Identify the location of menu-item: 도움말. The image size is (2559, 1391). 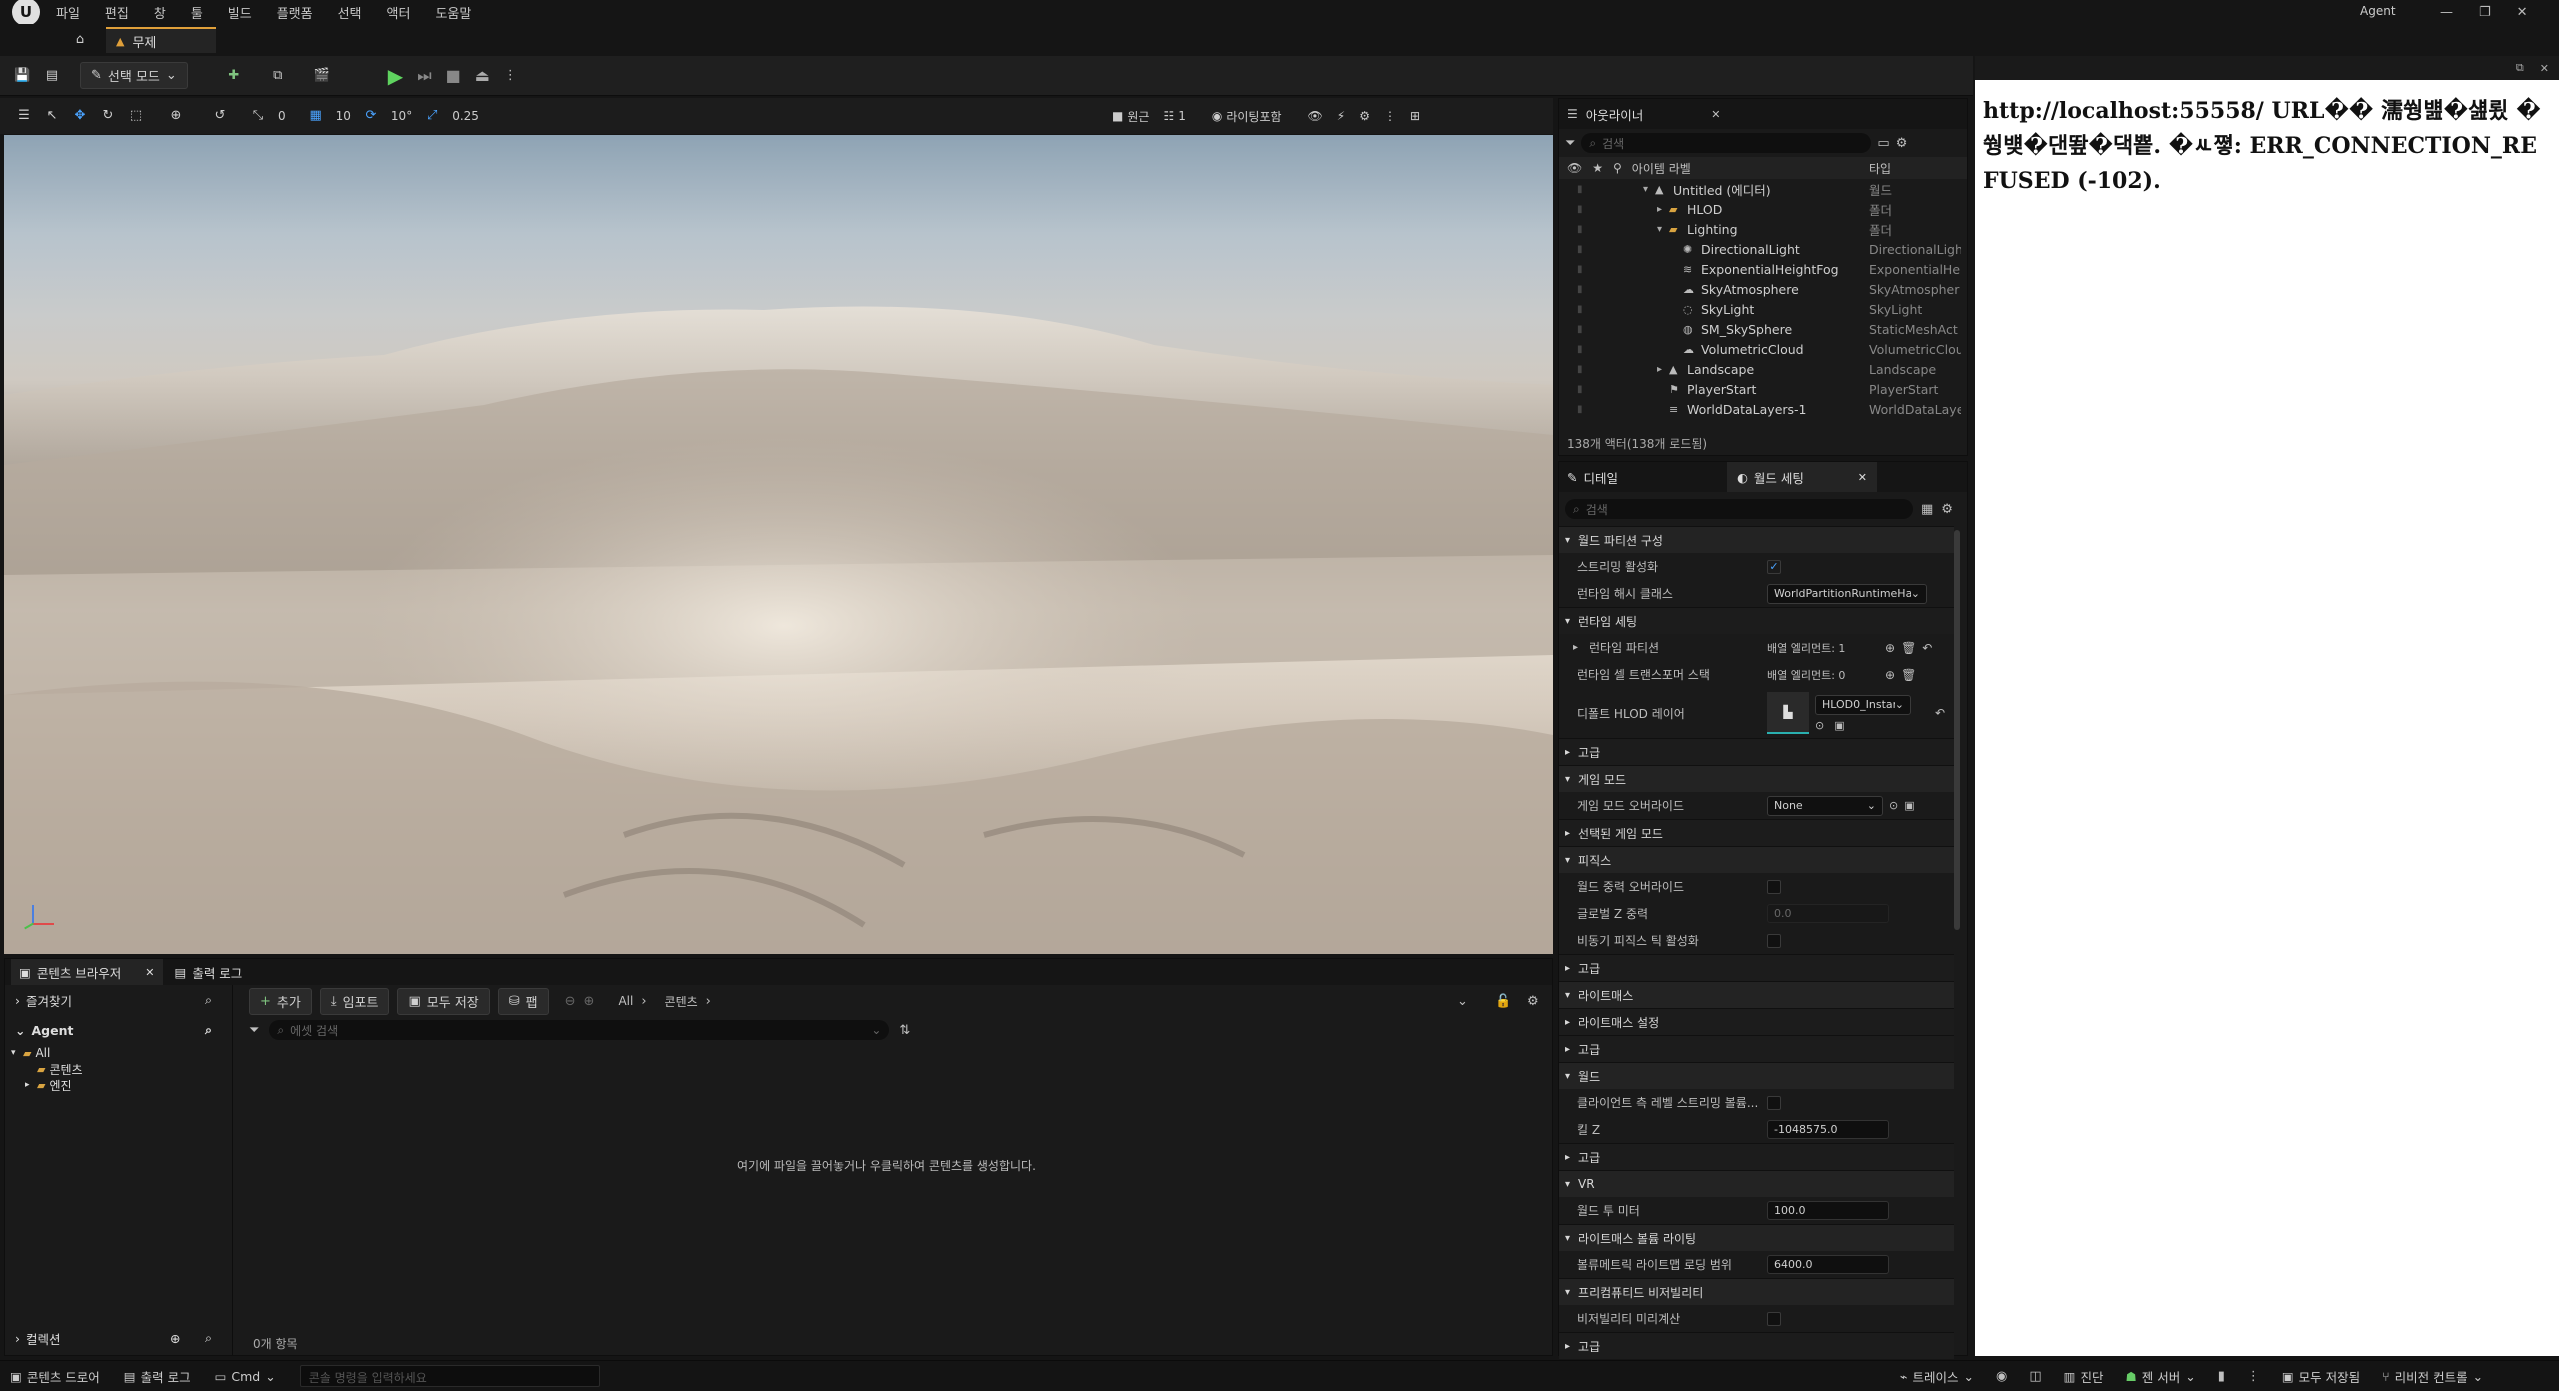
(453, 12).